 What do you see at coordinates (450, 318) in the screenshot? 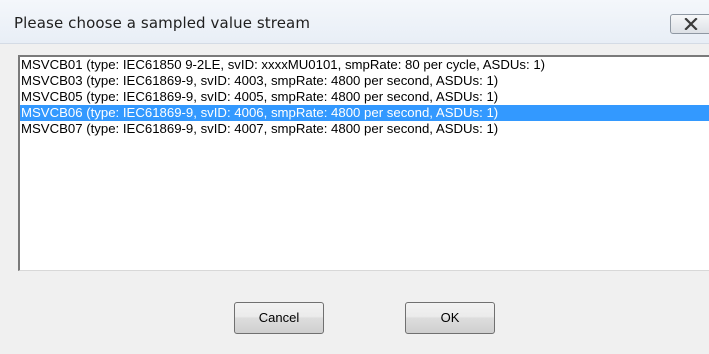
I see `ok-button: OK` at bounding box center [450, 318].